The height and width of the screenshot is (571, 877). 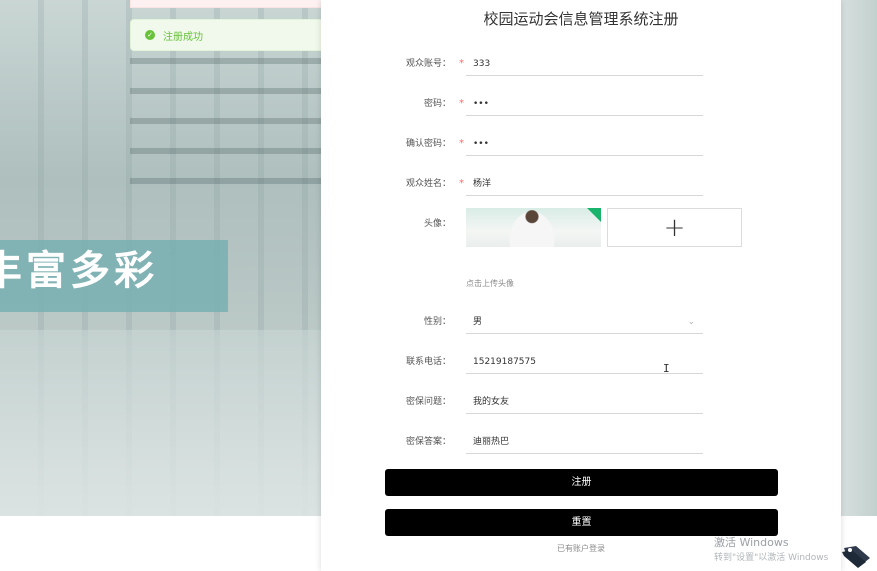 I want to click on password-input: •••, so click(x=584, y=104).